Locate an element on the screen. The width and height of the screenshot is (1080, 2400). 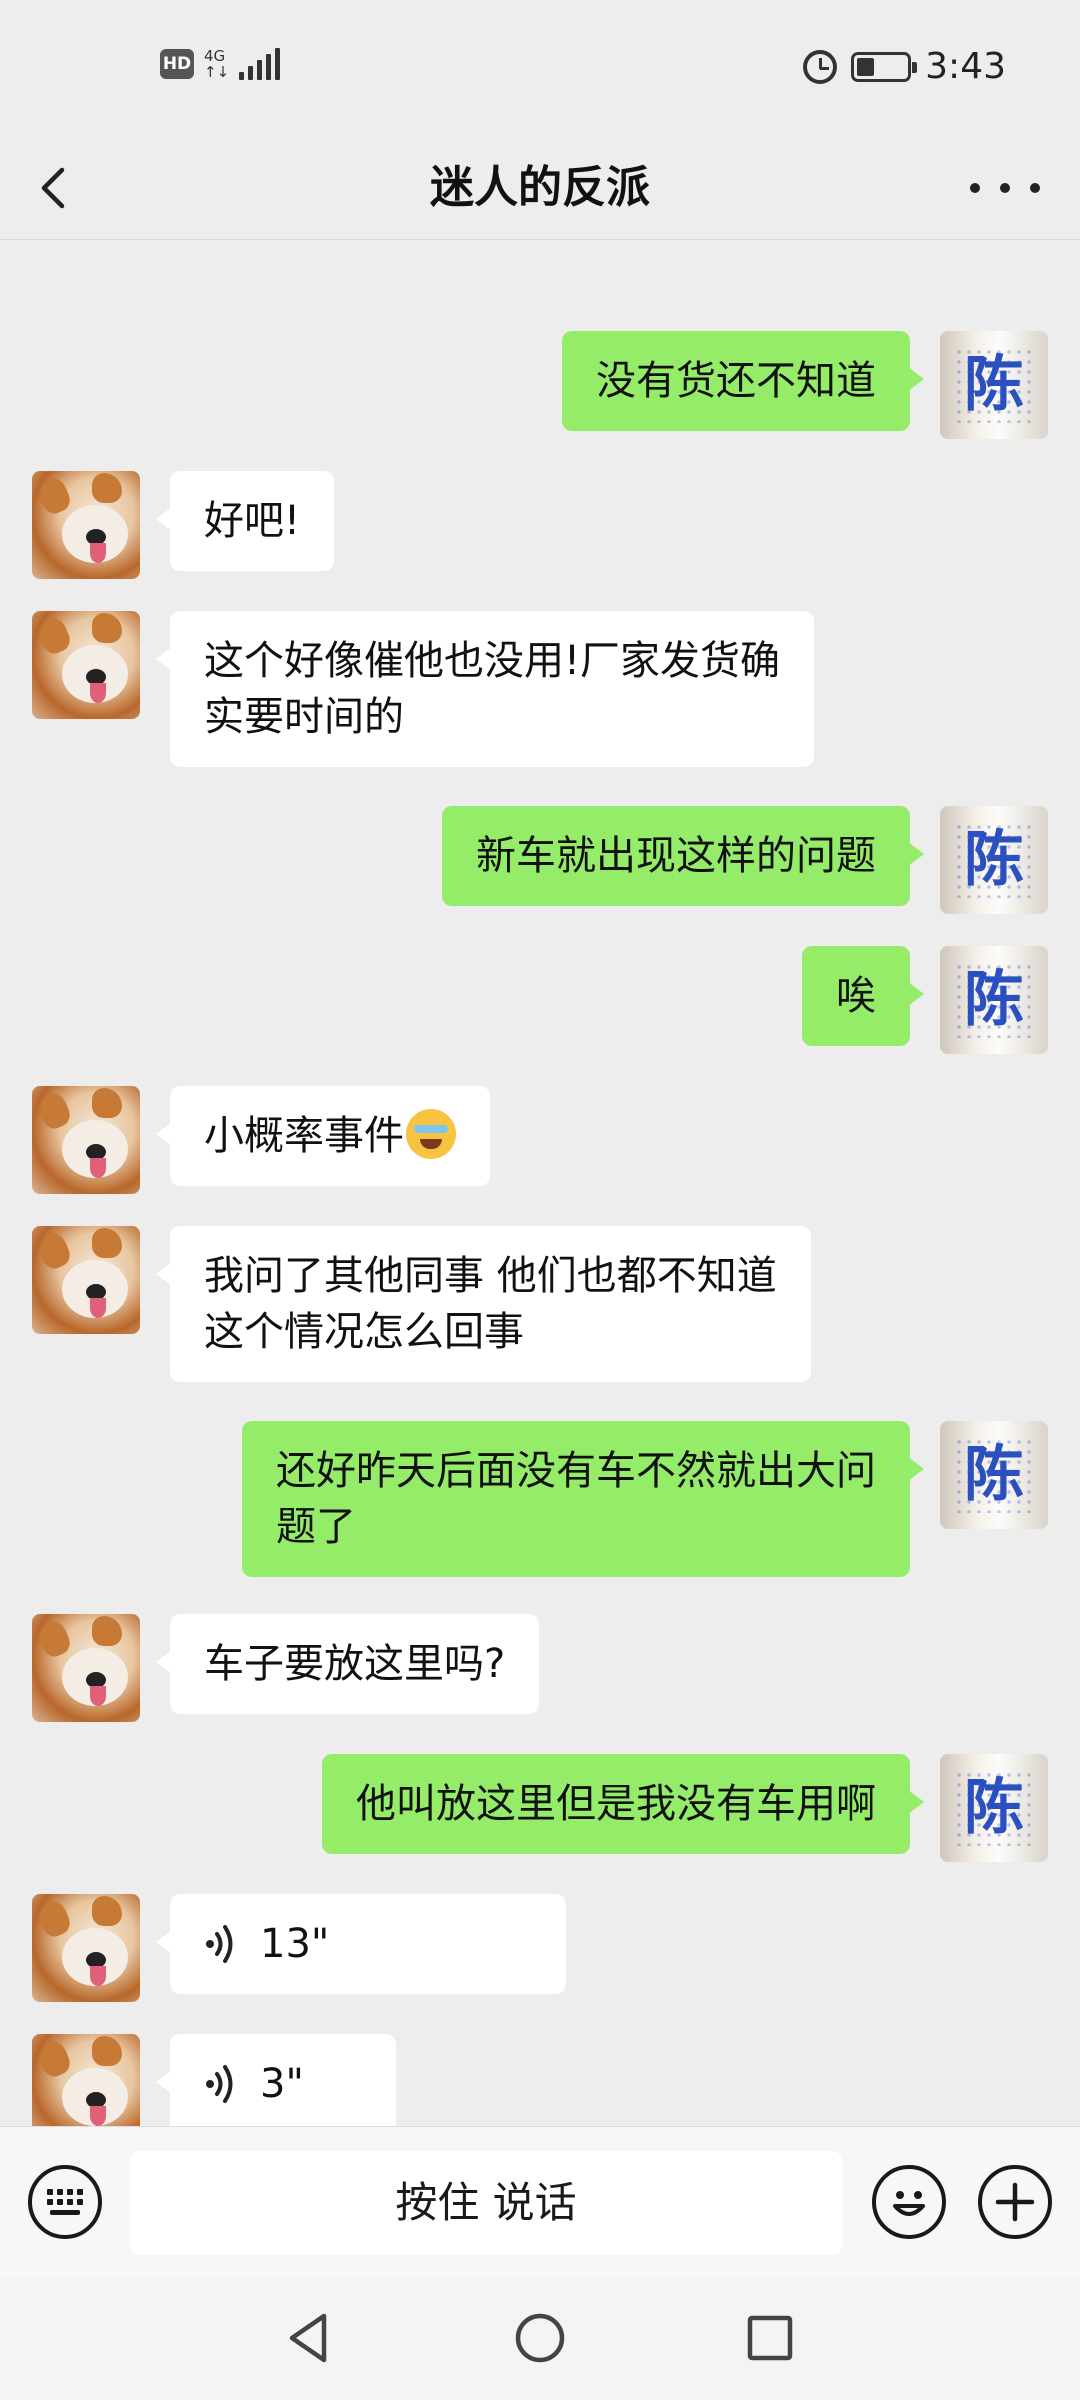
message-row: 陈还好昨天后面没有车不然就出大问 题了 is located at coordinates (540, 1502).